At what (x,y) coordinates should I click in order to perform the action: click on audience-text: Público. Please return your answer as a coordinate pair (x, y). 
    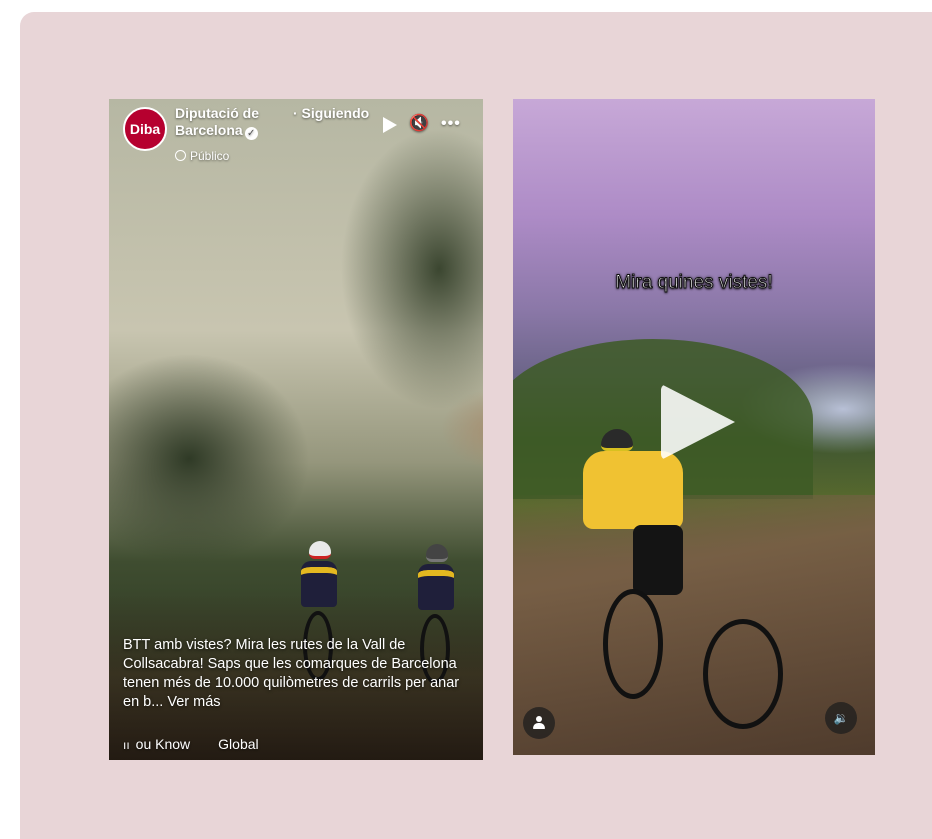
    Looking at the image, I should click on (210, 156).